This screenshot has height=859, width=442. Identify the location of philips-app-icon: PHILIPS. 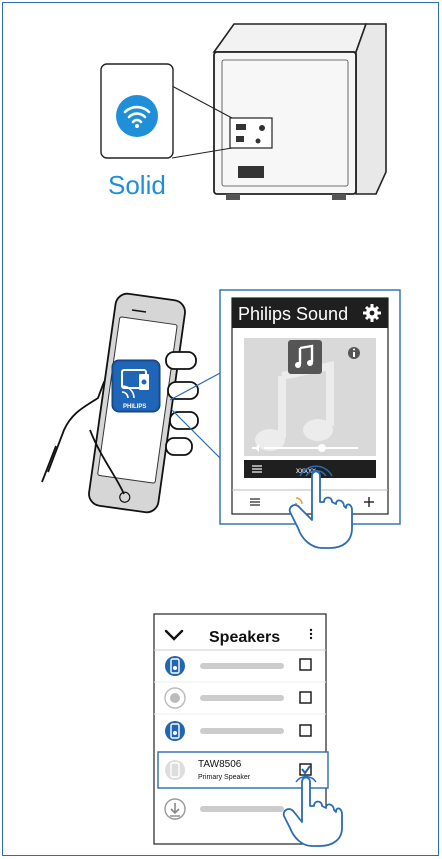
(136, 386).